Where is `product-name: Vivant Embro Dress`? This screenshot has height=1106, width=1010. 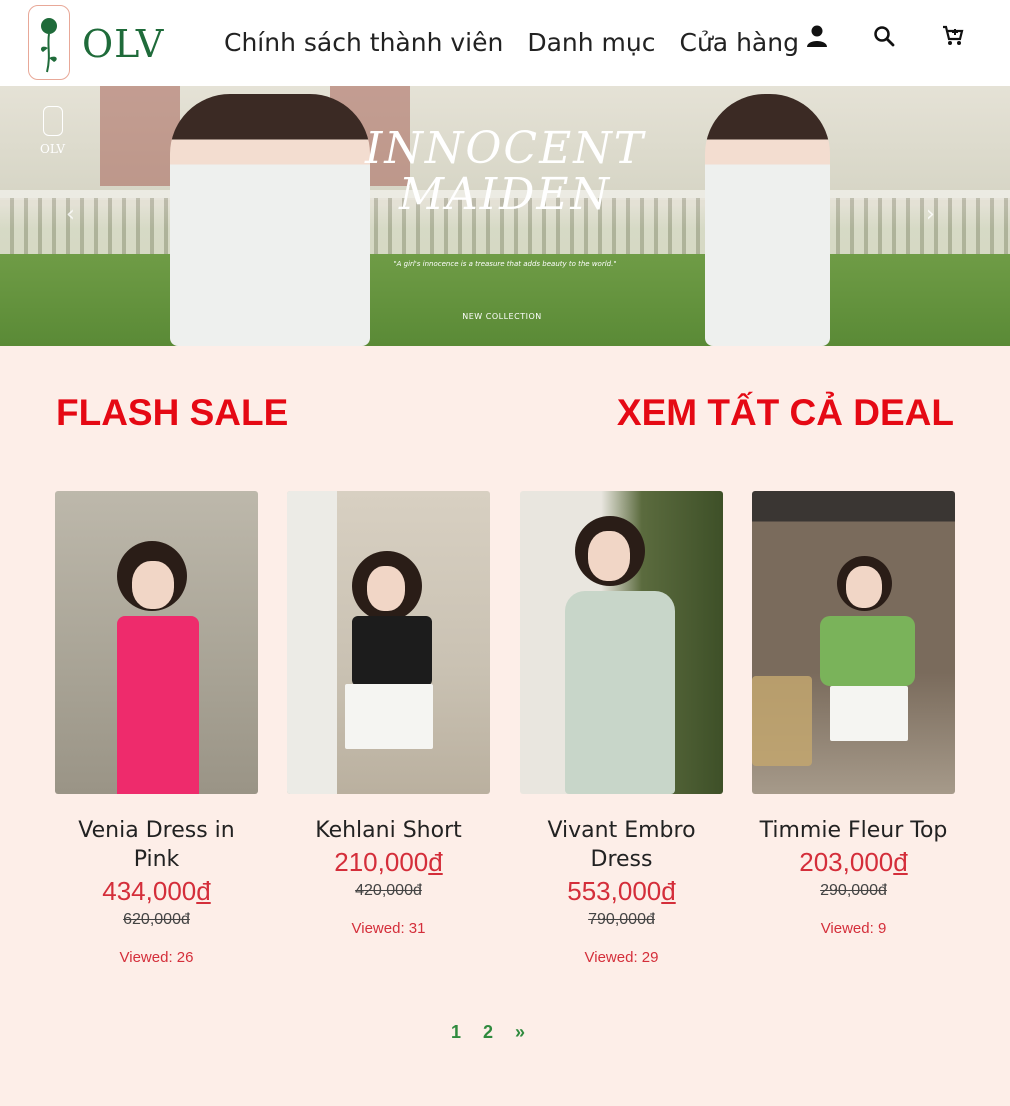
product-name: Vivant Embro Dress is located at coordinates (621, 845).